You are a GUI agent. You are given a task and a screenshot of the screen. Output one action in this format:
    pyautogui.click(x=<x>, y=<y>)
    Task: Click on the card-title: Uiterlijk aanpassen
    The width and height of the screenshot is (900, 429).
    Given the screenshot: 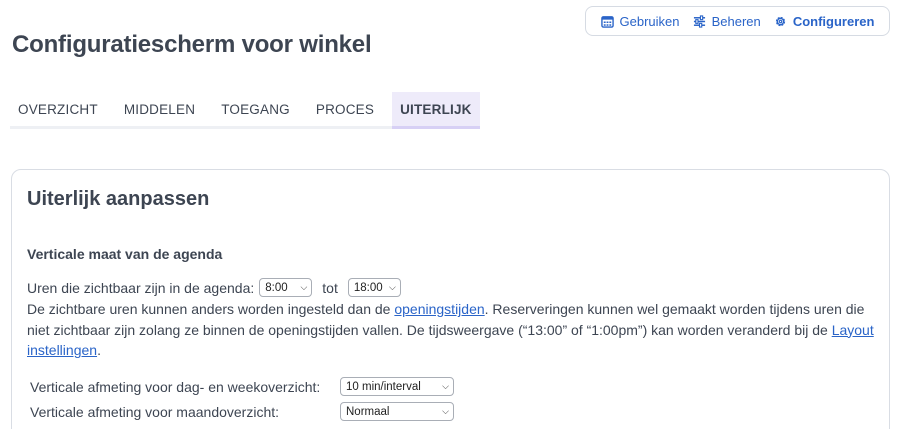 What is the action you would take?
    pyautogui.click(x=118, y=199)
    